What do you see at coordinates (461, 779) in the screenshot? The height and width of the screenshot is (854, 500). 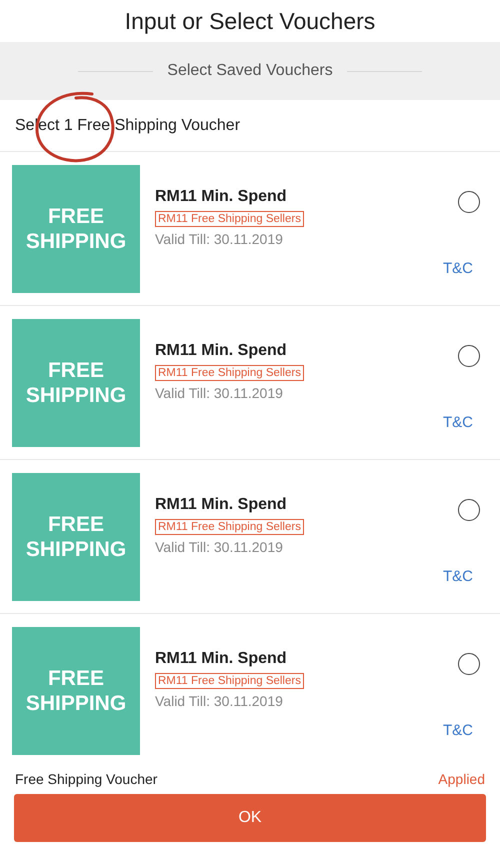 I see `applied-status: Applied` at bounding box center [461, 779].